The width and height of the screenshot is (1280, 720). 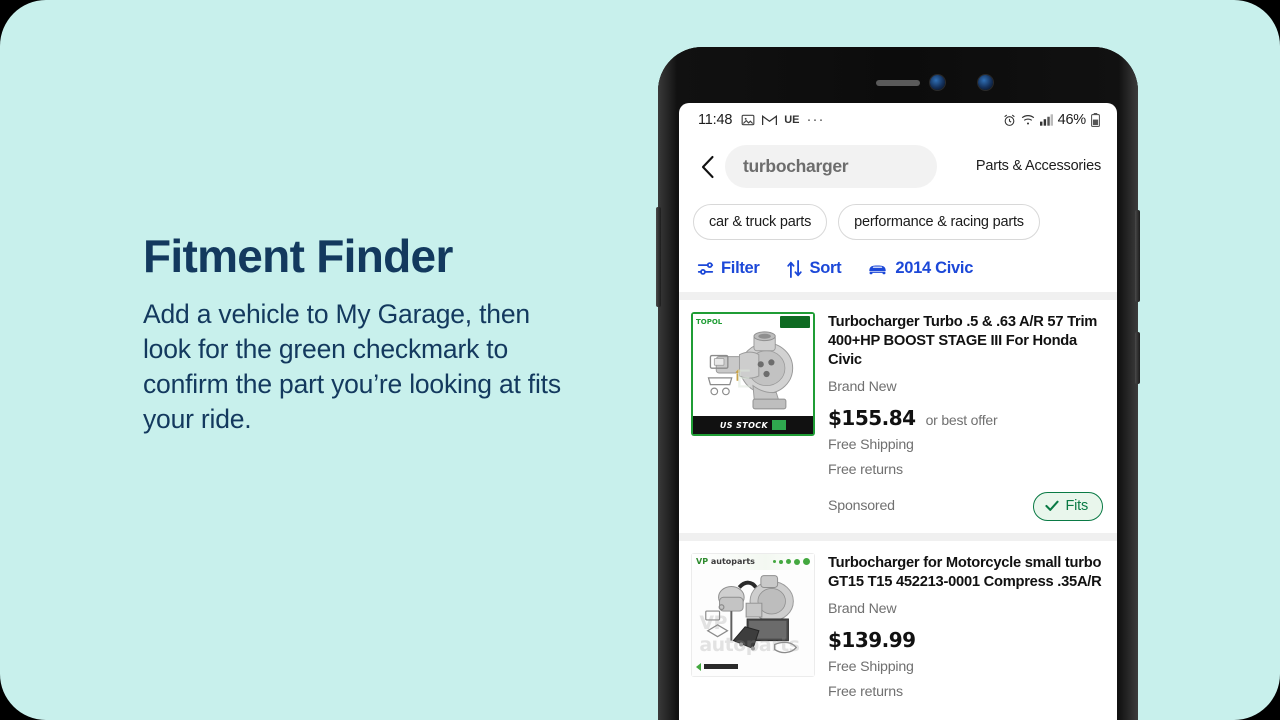 What do you see at coordinates (871, 666) in the screenshot?
I see `listing-2-shipping: Free Shipping` at bounding box center [871, 666].